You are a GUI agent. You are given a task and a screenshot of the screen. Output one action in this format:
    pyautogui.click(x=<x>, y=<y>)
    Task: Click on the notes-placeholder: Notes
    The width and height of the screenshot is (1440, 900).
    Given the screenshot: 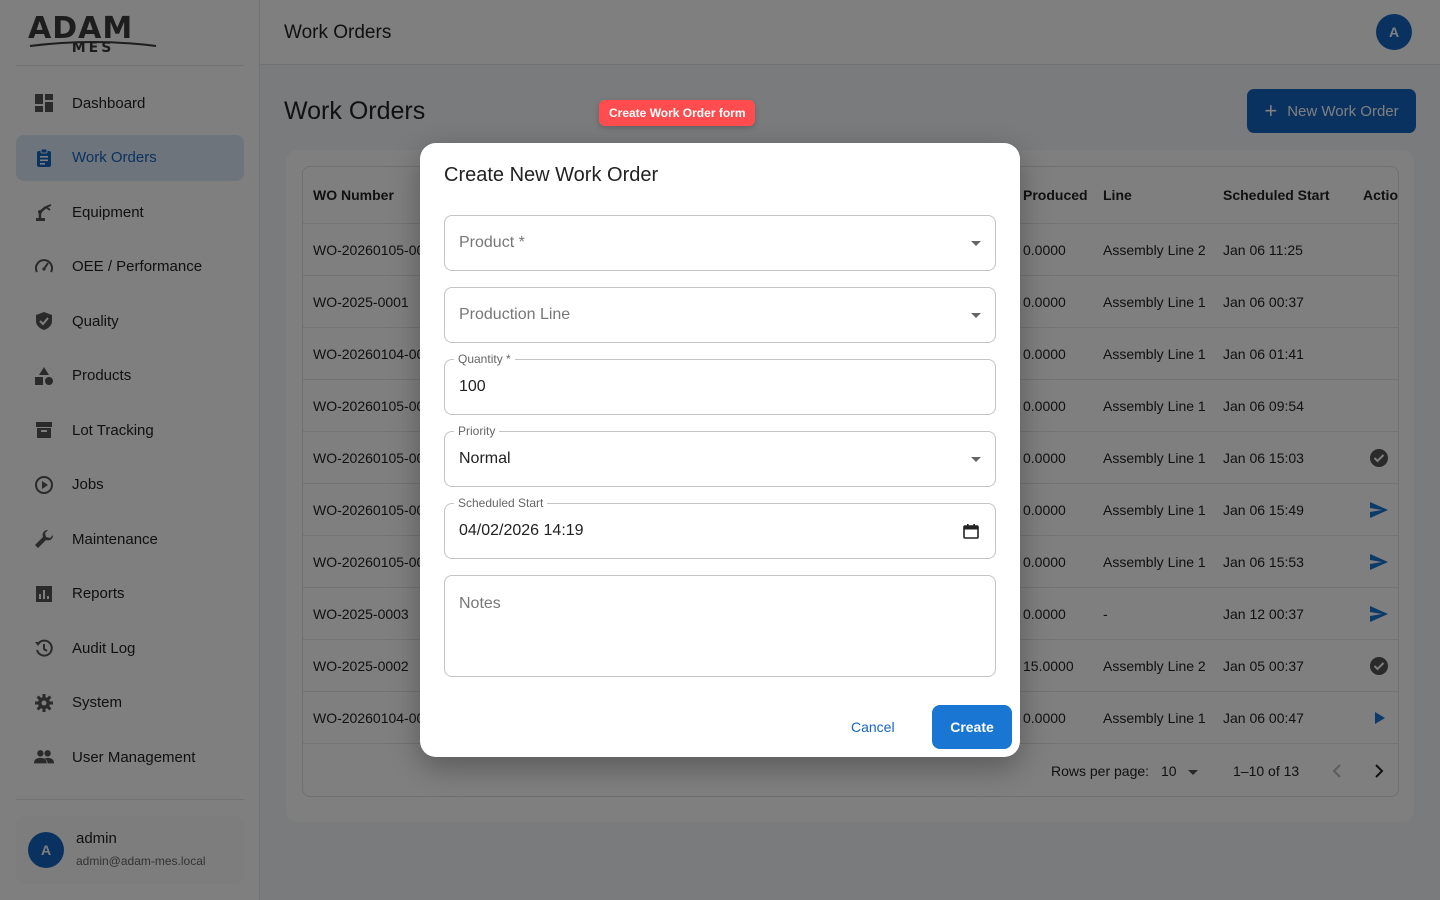 What is the action you would take?
    pyautogui.click(x=480, y=603)
    